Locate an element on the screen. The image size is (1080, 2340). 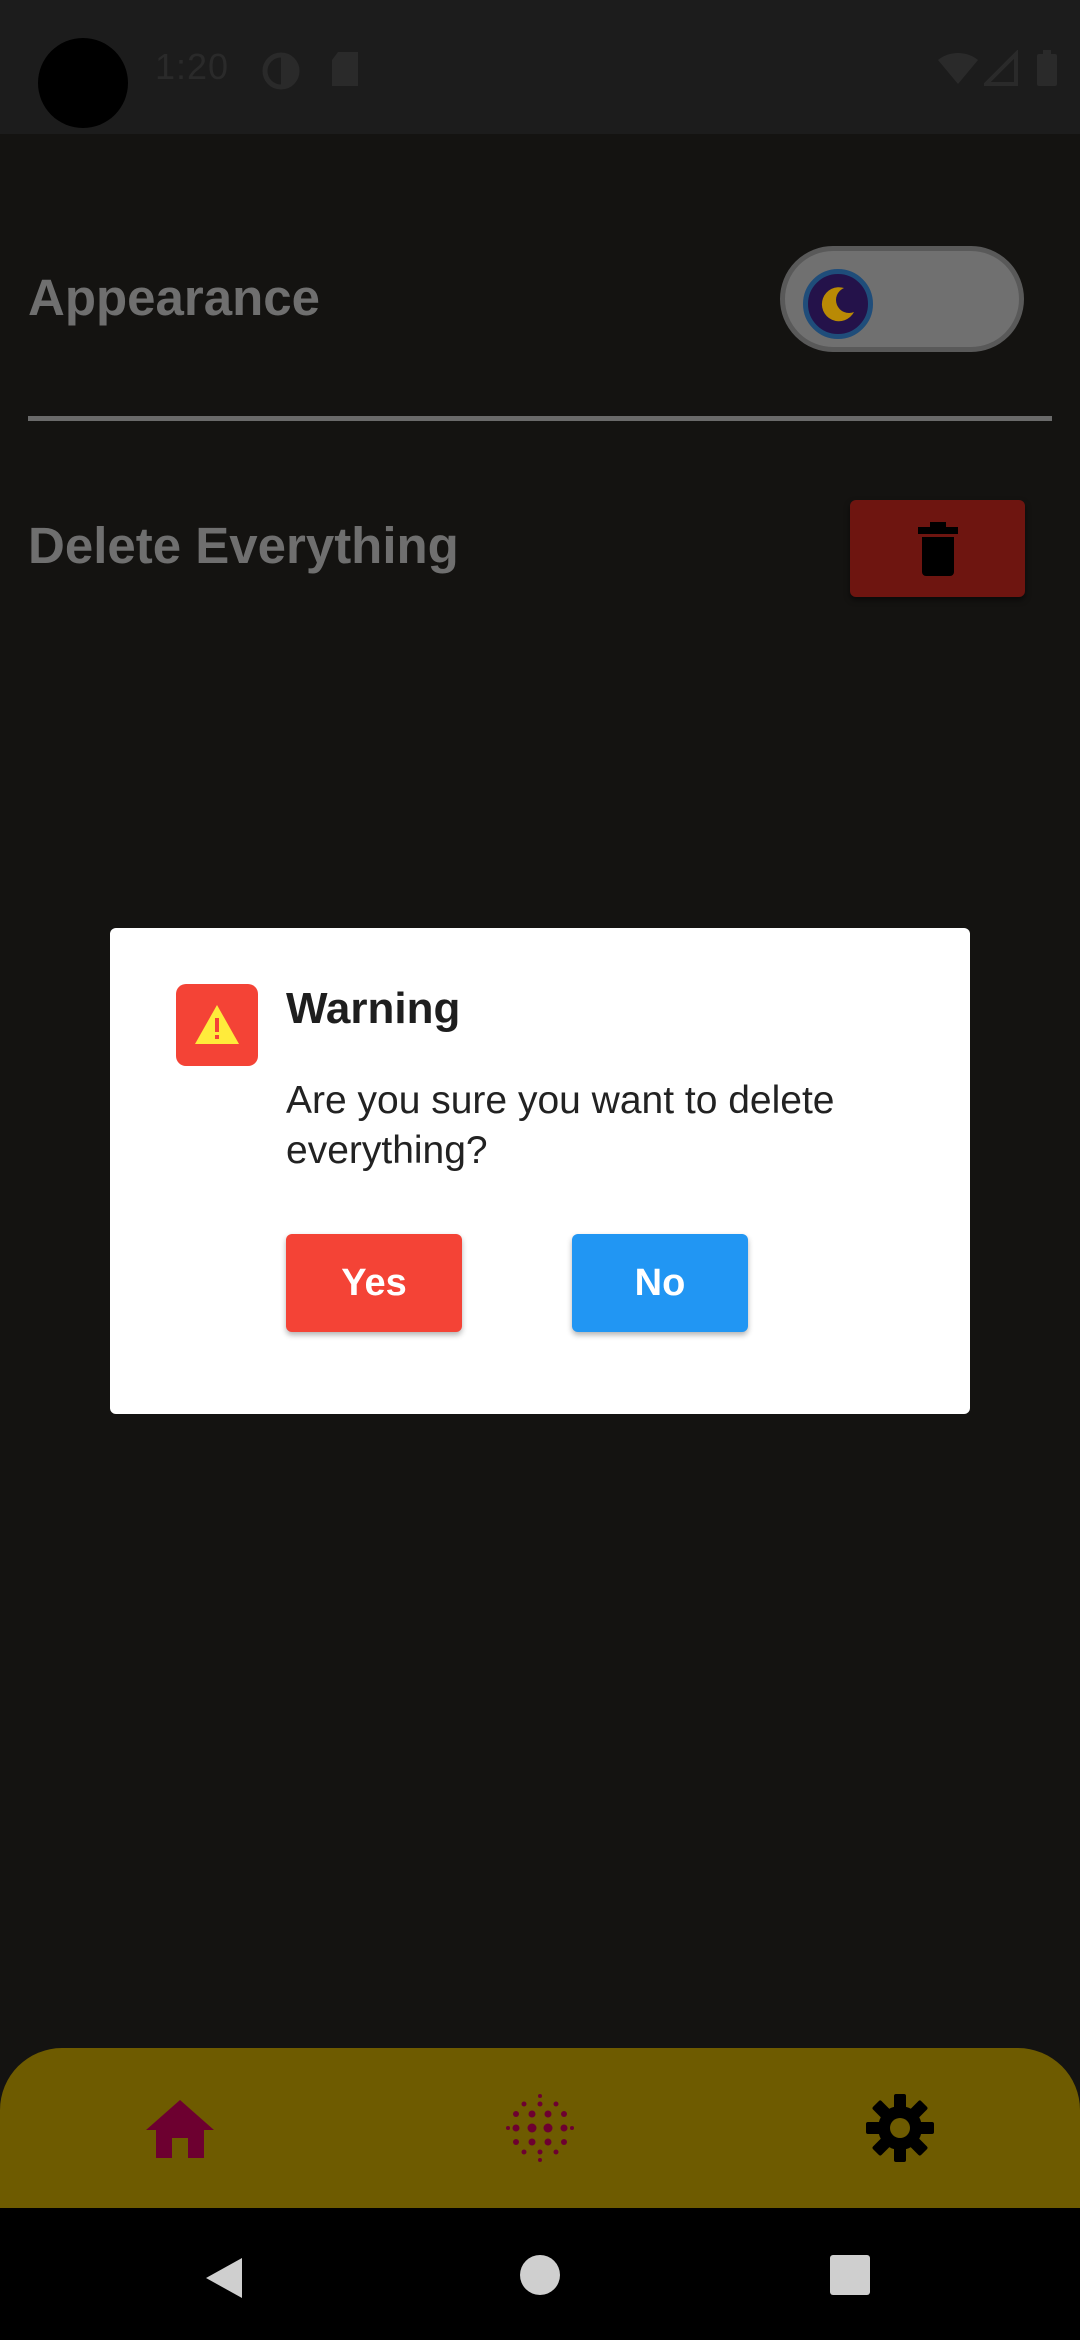
delete-everything-button is located at coordinates (937, 548).